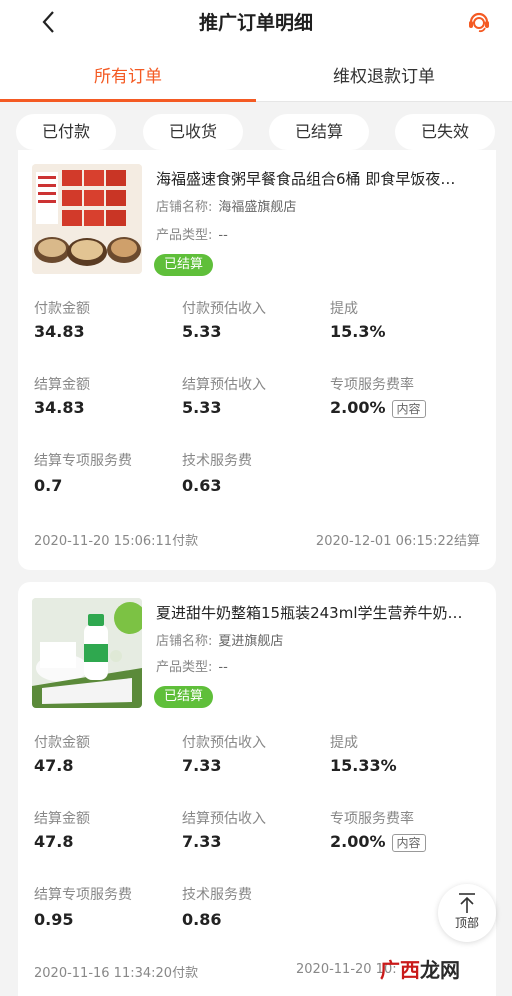 The height and width of the screenshot is (996, 512). I want to click on top-bar: 推广订单明细, so click(256, 22).